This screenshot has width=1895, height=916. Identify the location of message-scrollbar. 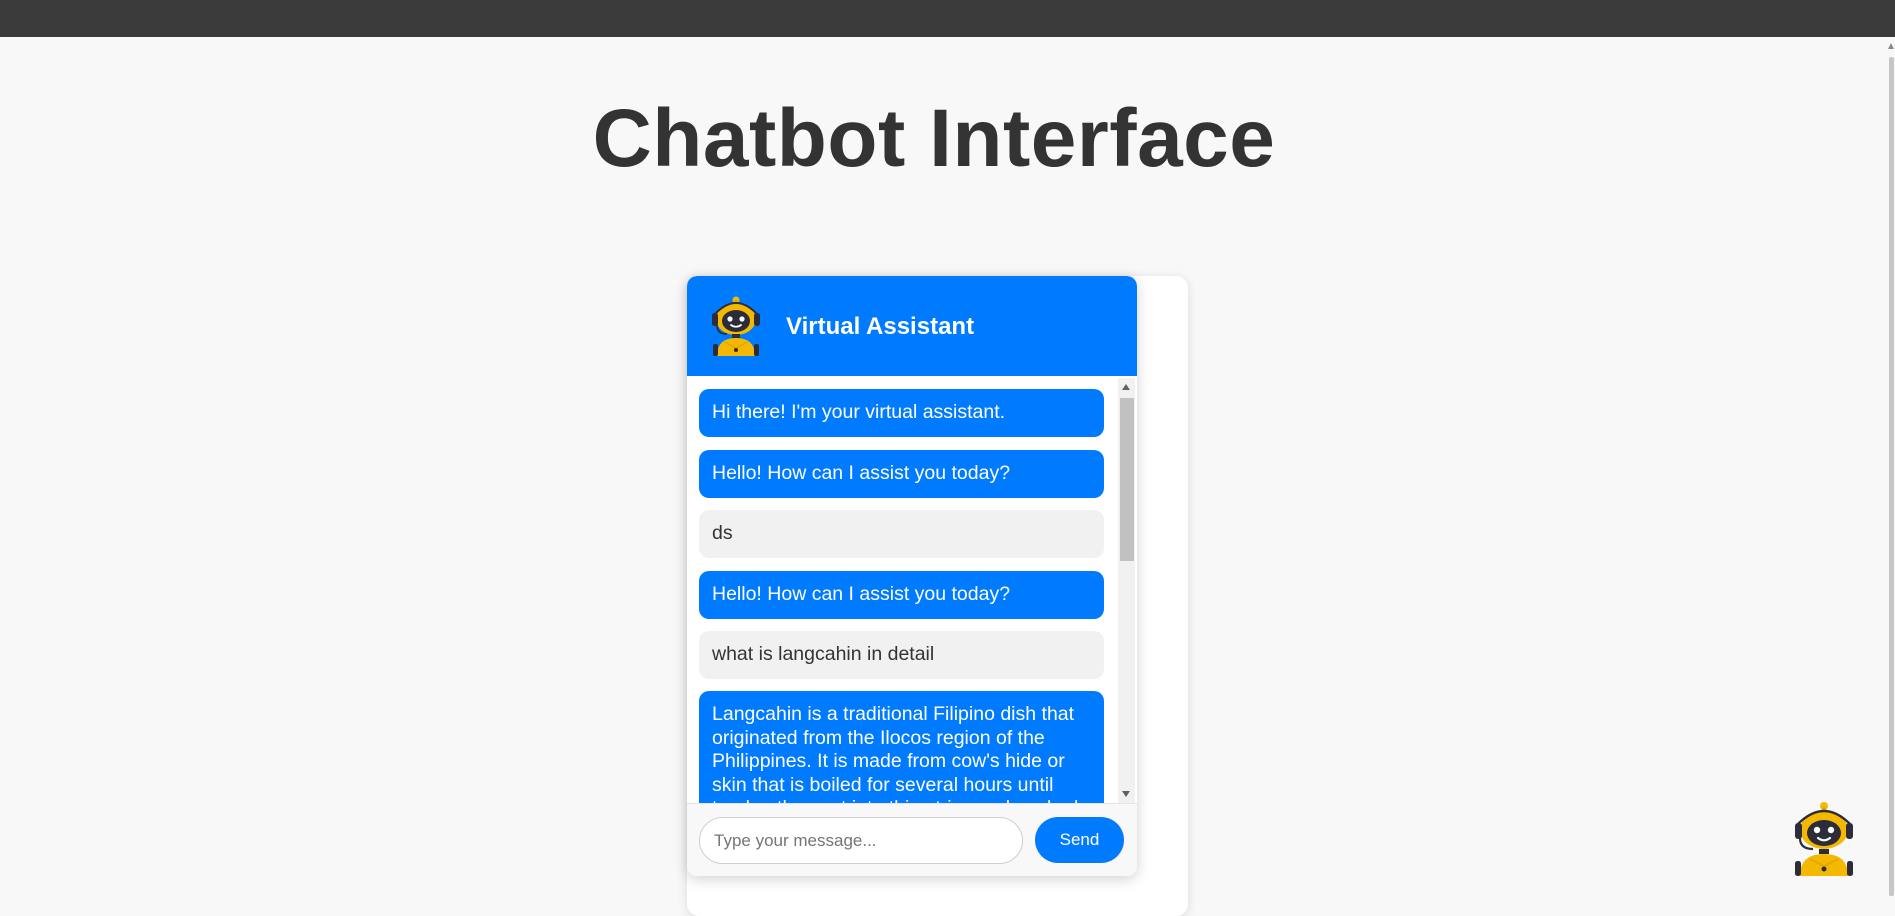
(1126, 590).